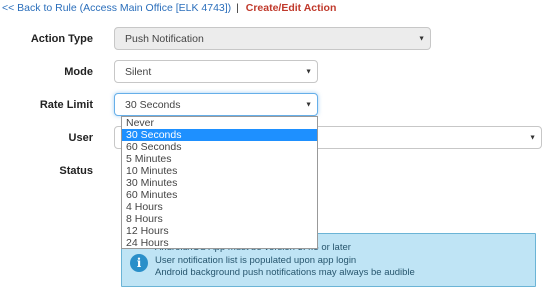  Describe the element at coordinates (216, 71) in the screenshot. I see `mode-select: Silent ▼` at that location.